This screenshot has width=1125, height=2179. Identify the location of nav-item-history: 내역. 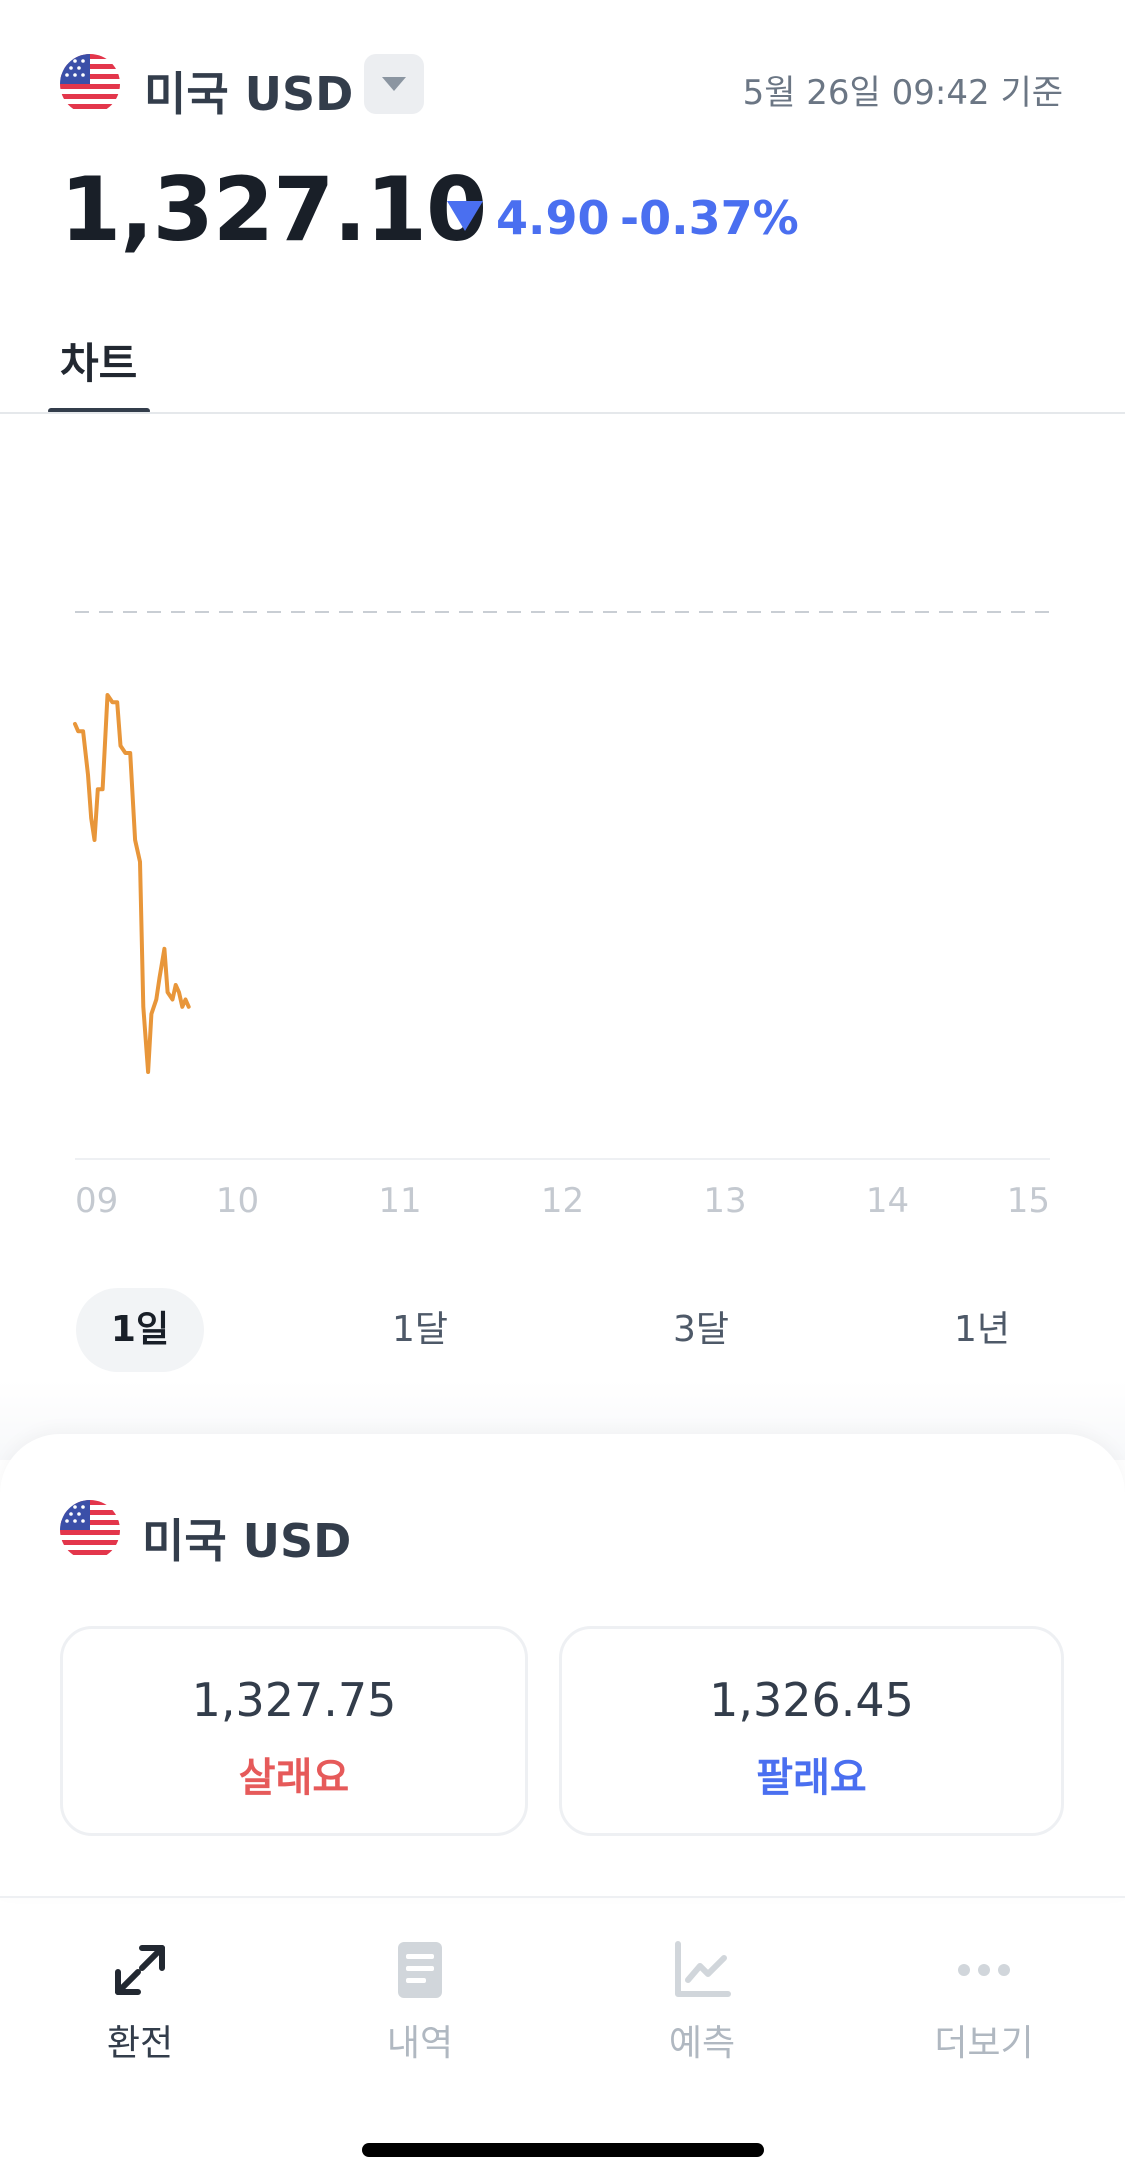
(420, 2002).